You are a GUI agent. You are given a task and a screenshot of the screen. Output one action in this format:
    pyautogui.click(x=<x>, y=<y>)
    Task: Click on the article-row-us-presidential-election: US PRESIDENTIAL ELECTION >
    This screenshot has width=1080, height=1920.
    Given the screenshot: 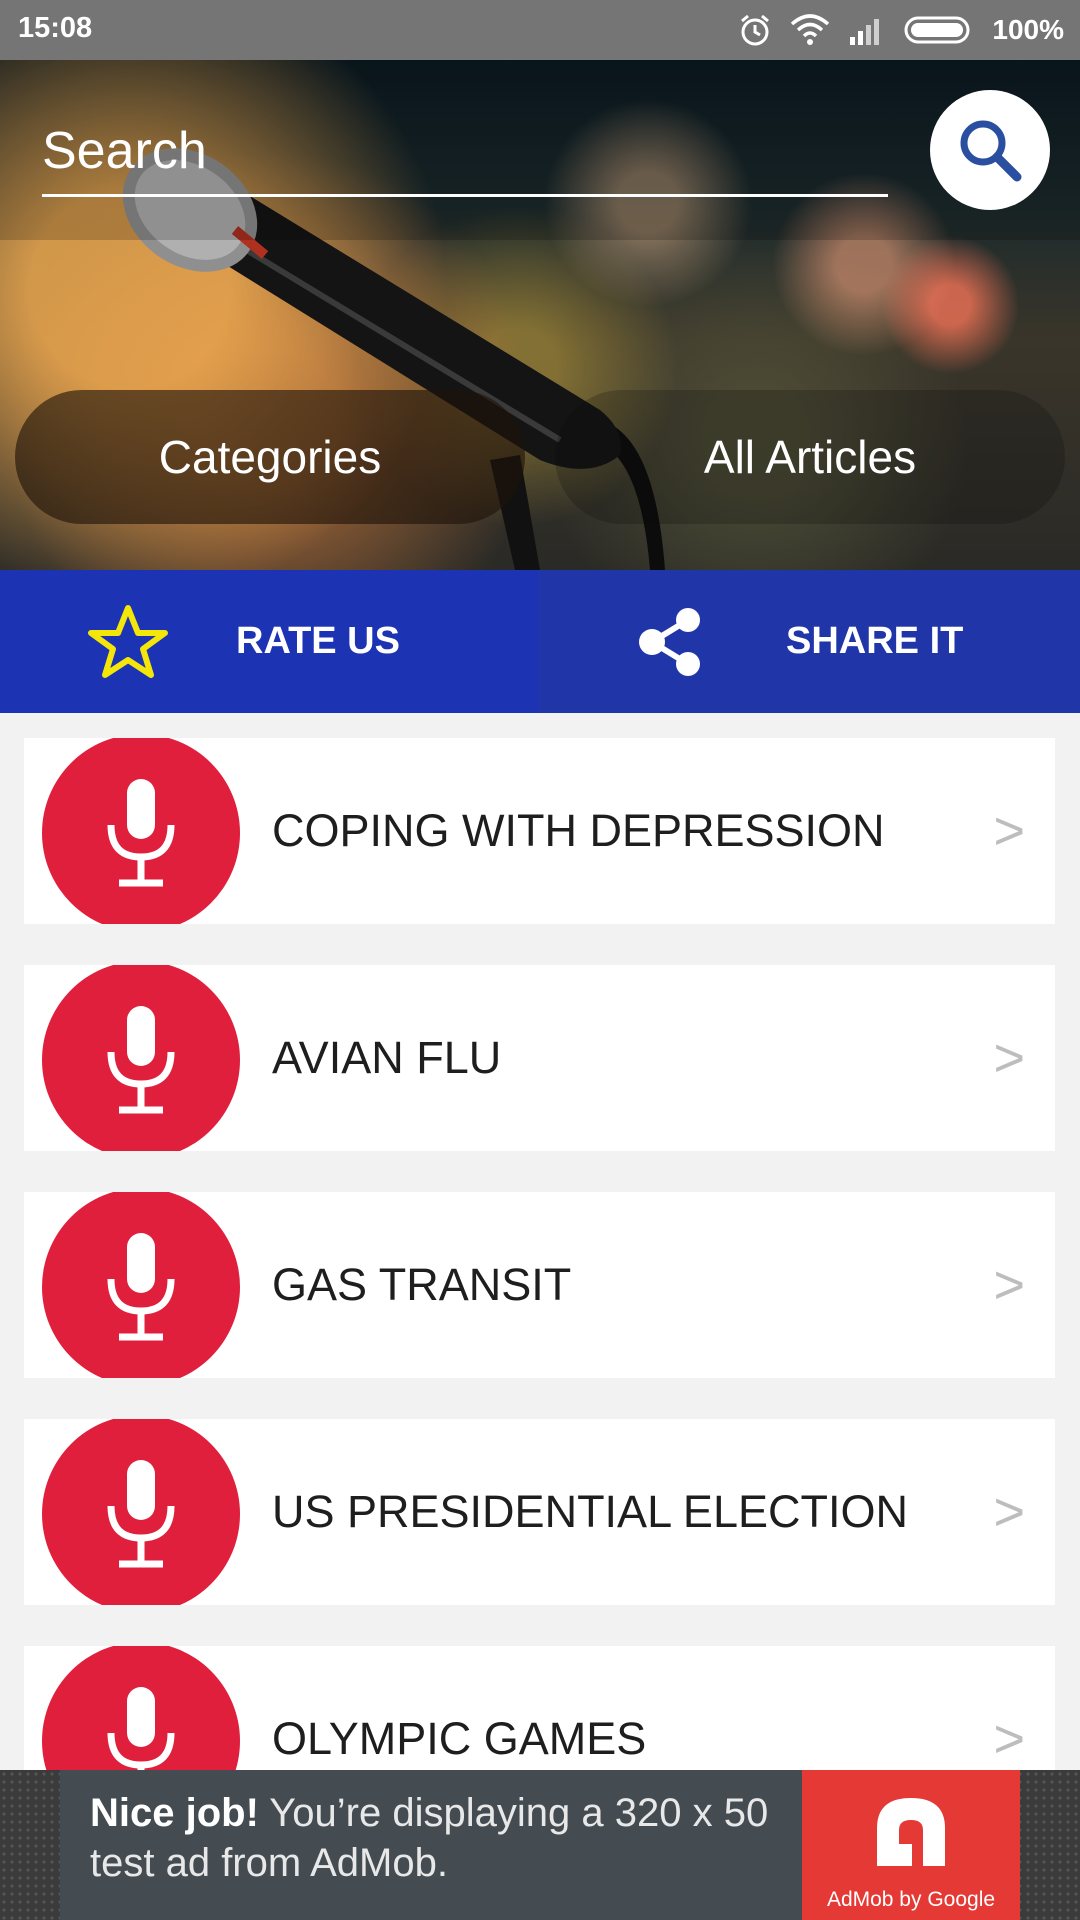 What is the action you would take?
    pyautogui.click(x=539, y=1512)
    